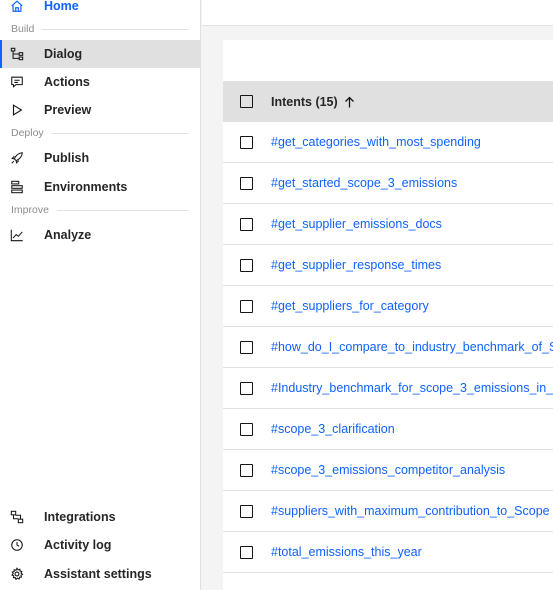  I want to click on sidebar-item-label: Assistant settings, so click(98, 574).